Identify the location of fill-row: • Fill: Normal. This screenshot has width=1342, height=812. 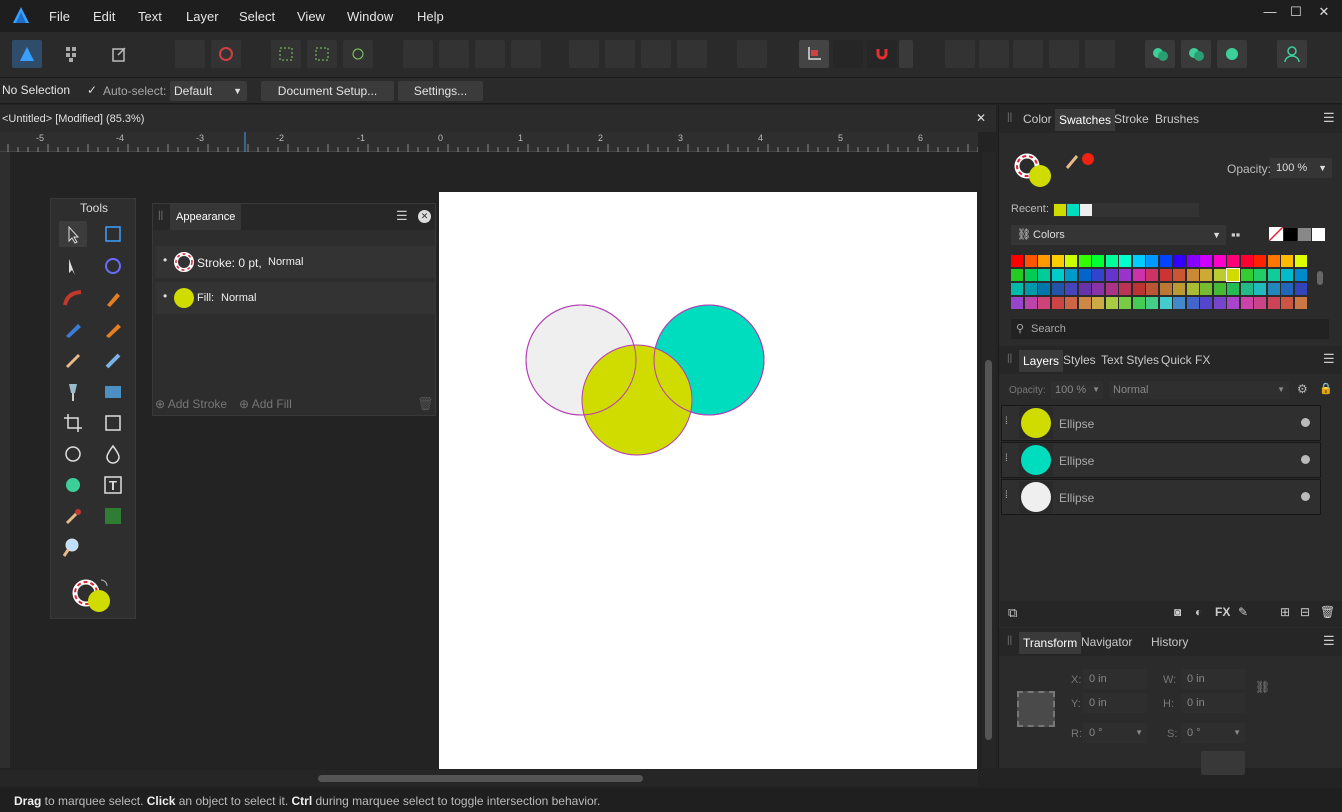
(295, 298).